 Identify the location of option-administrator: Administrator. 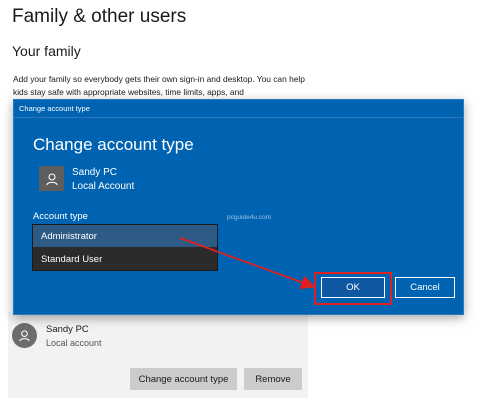
(125, 236).